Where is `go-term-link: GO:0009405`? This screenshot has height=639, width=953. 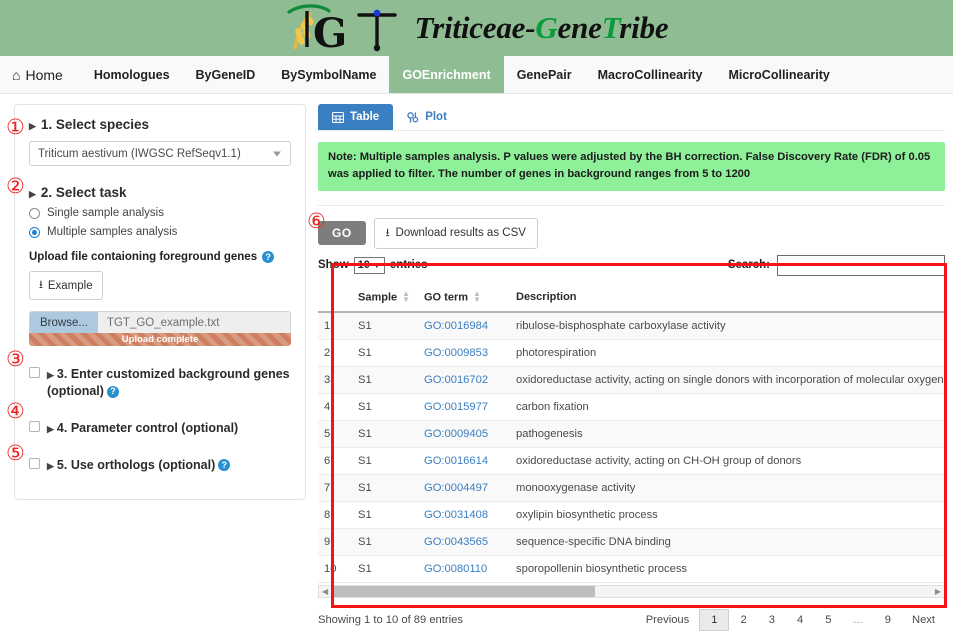 go-term-link: GO:0009405 is located at coordinates (456, 434).